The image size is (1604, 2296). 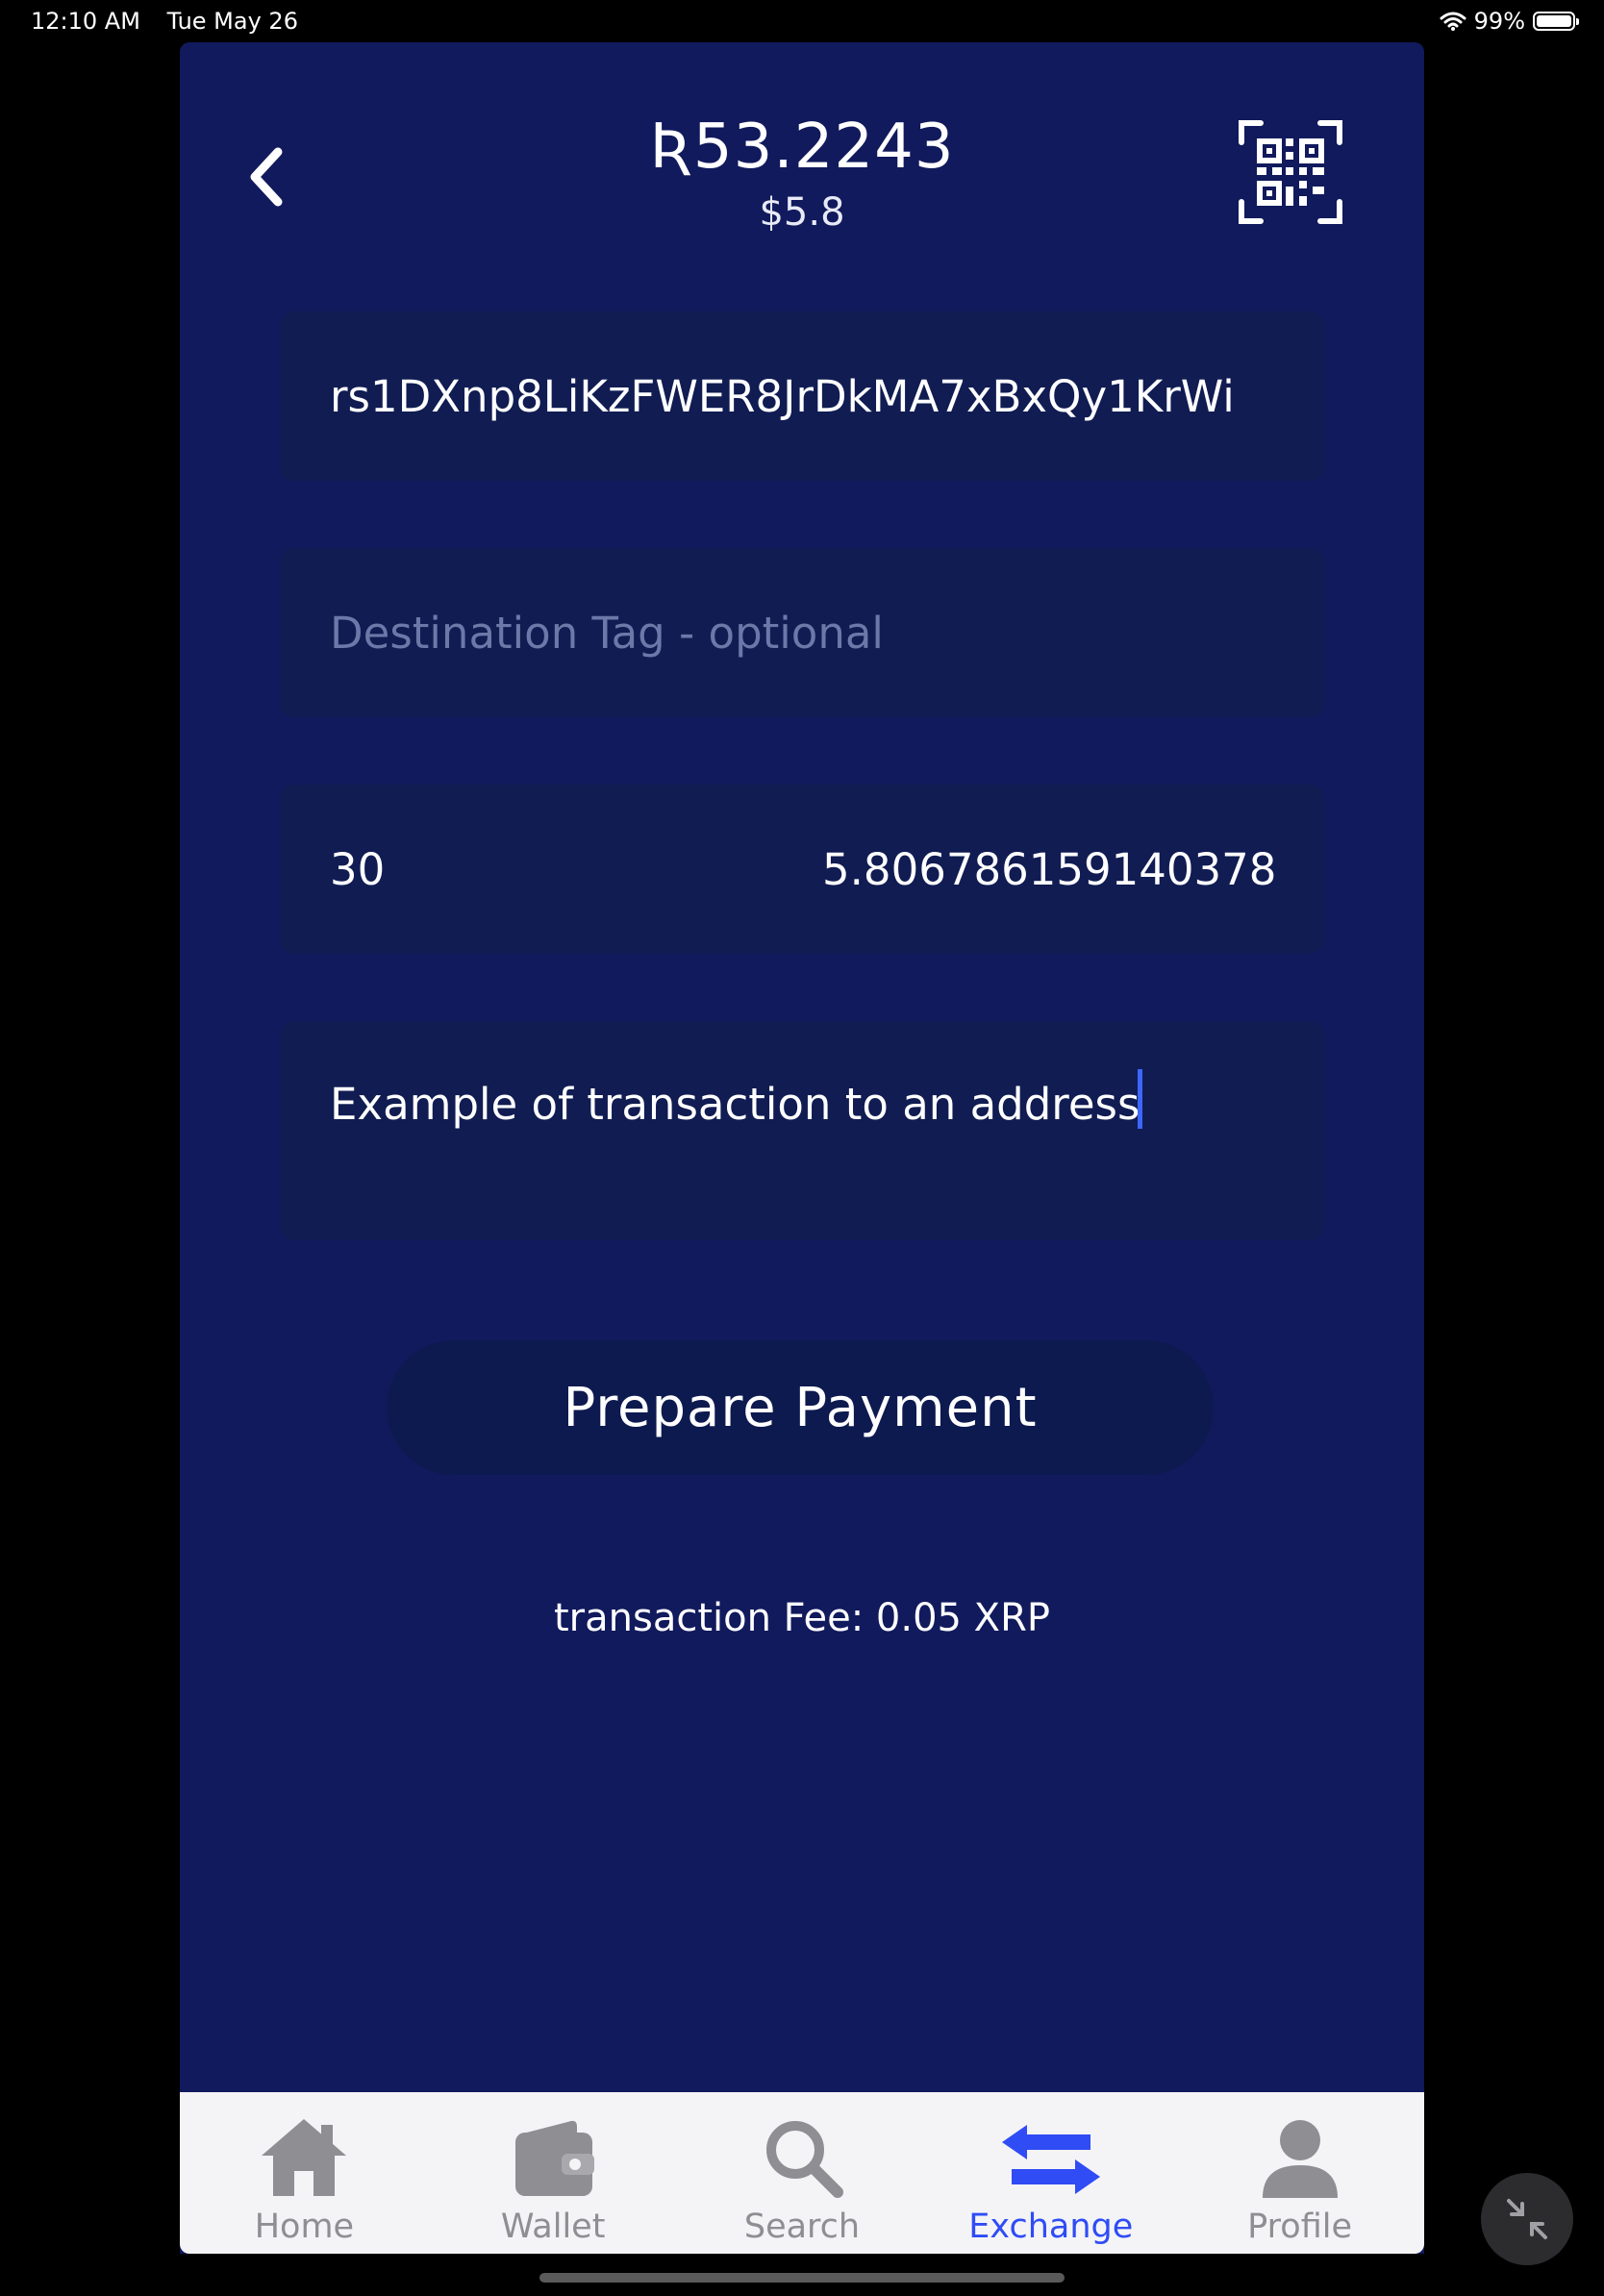 I want to click on amount-converted-value: 5.806786159140378, so click(x=1049, y=869).